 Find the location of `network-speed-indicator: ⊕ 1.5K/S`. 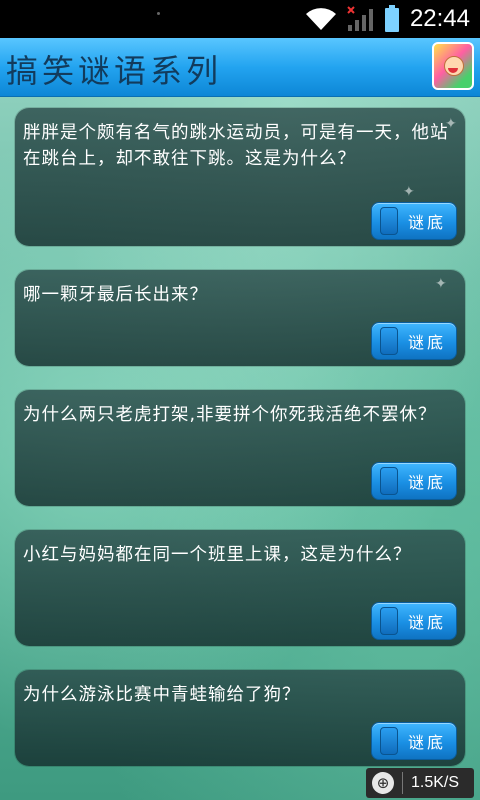

network-speed-indicator: ⊕ 1.5K/S is located at coordinates (420, 783).